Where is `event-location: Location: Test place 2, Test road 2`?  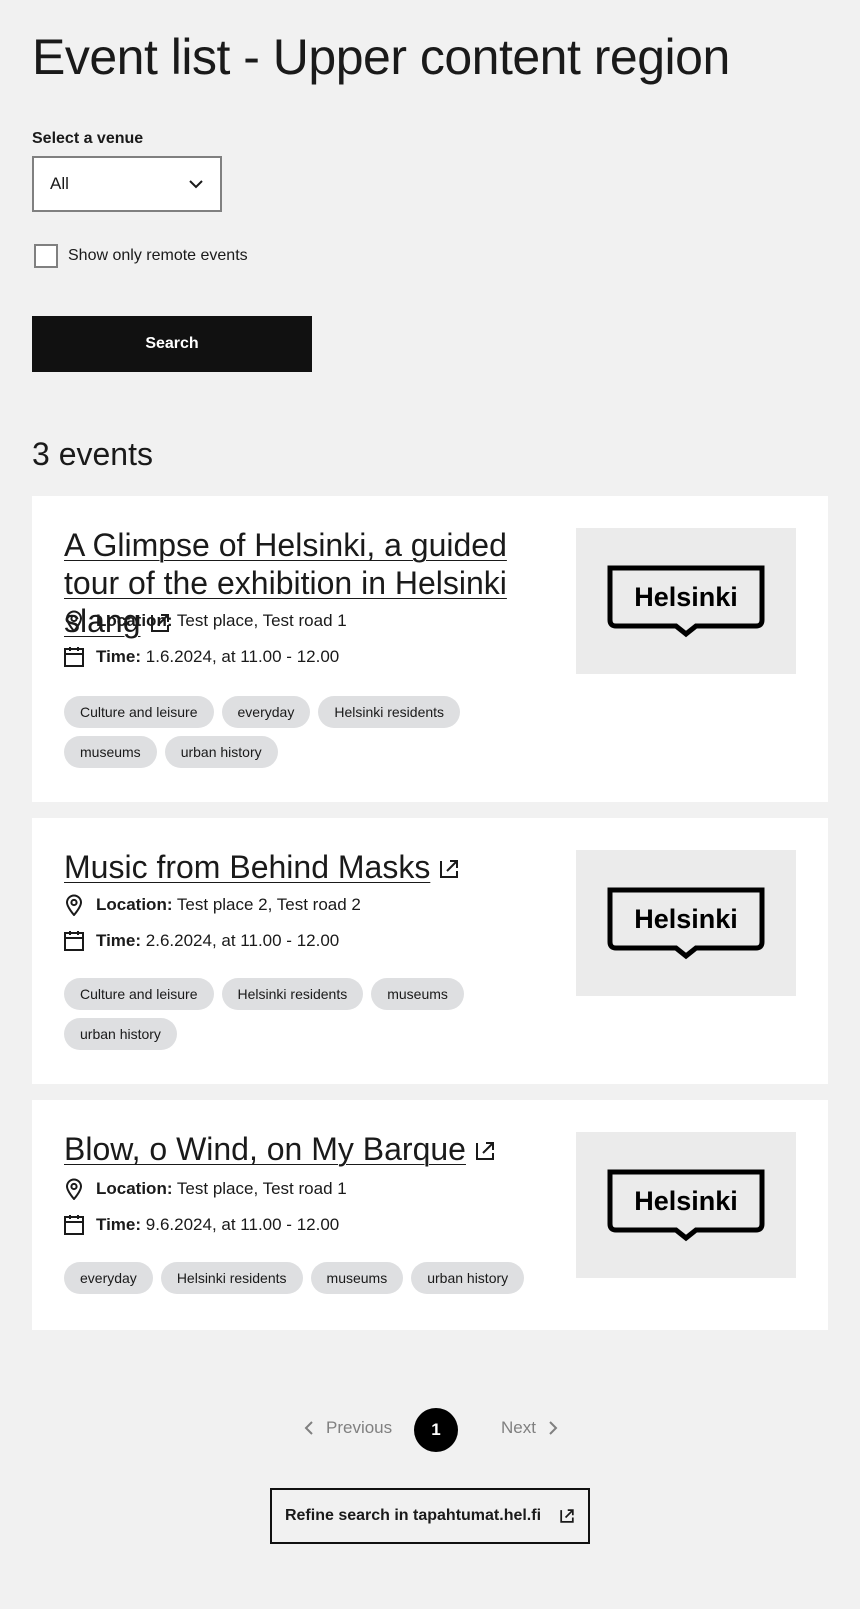 event-location: Location: Test place 2, Test road 2 is located at coordinates (212, 905).